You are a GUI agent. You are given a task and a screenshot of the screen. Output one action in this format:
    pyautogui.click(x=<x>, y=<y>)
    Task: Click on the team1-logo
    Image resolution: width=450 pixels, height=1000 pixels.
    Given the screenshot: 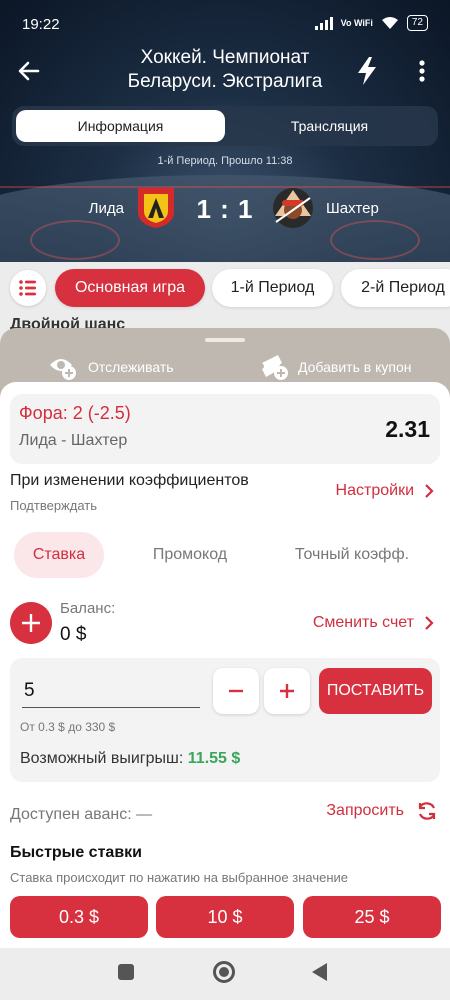 What is the action you would take?
    pyautogui.click(x=156, y=208)
    